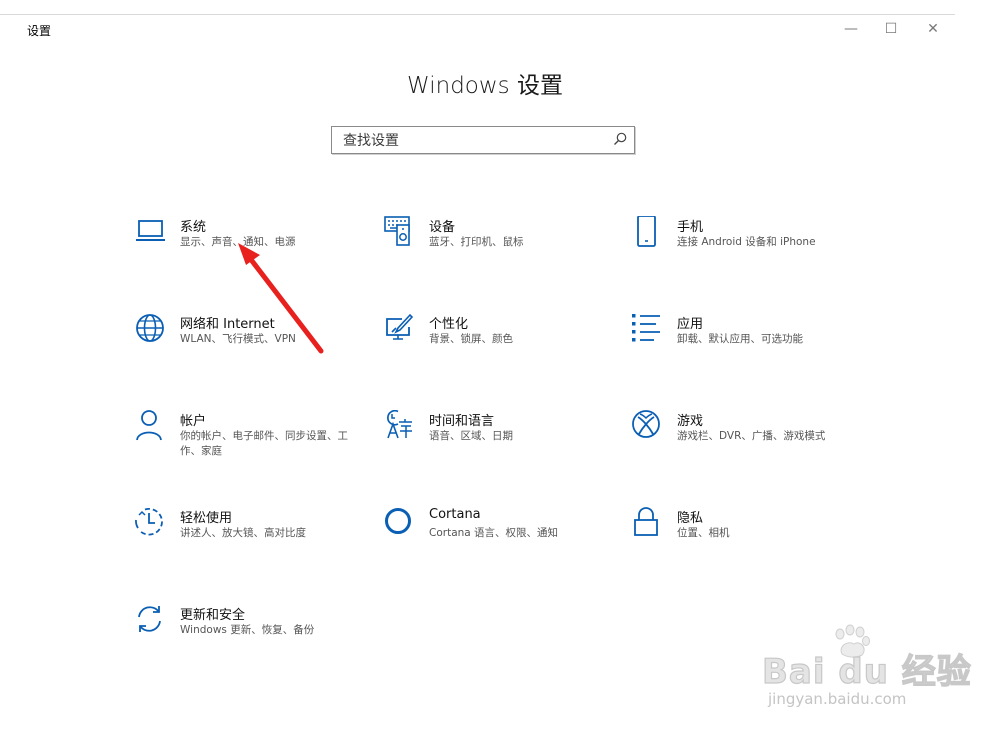 Image resolution: width=1000 pixels, height=733 pixels. Describe the element at coordinates (462, 421) in the screenshot. I see `tile-title: 时间和语言` at that location.